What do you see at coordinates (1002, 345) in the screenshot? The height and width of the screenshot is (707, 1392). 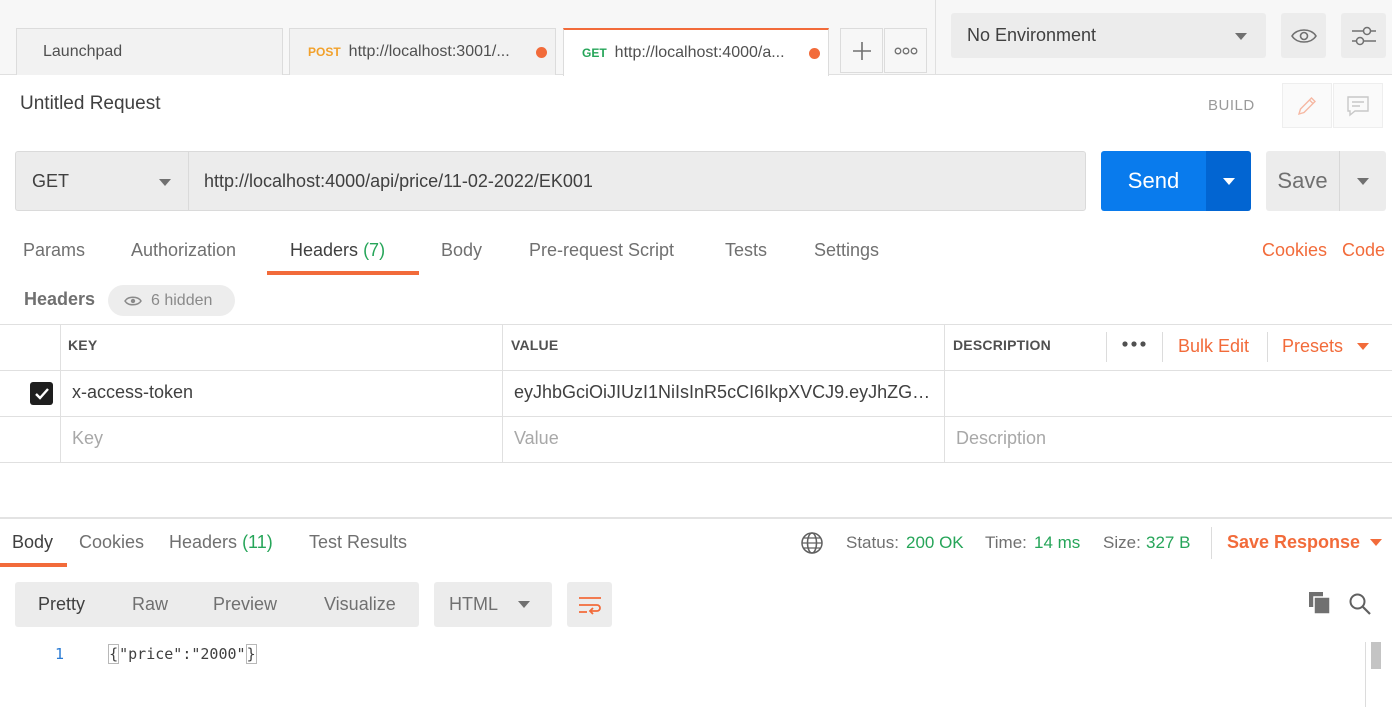 I see `column-header-description: DESCRIPTION` at bounding box center [1002, 345].